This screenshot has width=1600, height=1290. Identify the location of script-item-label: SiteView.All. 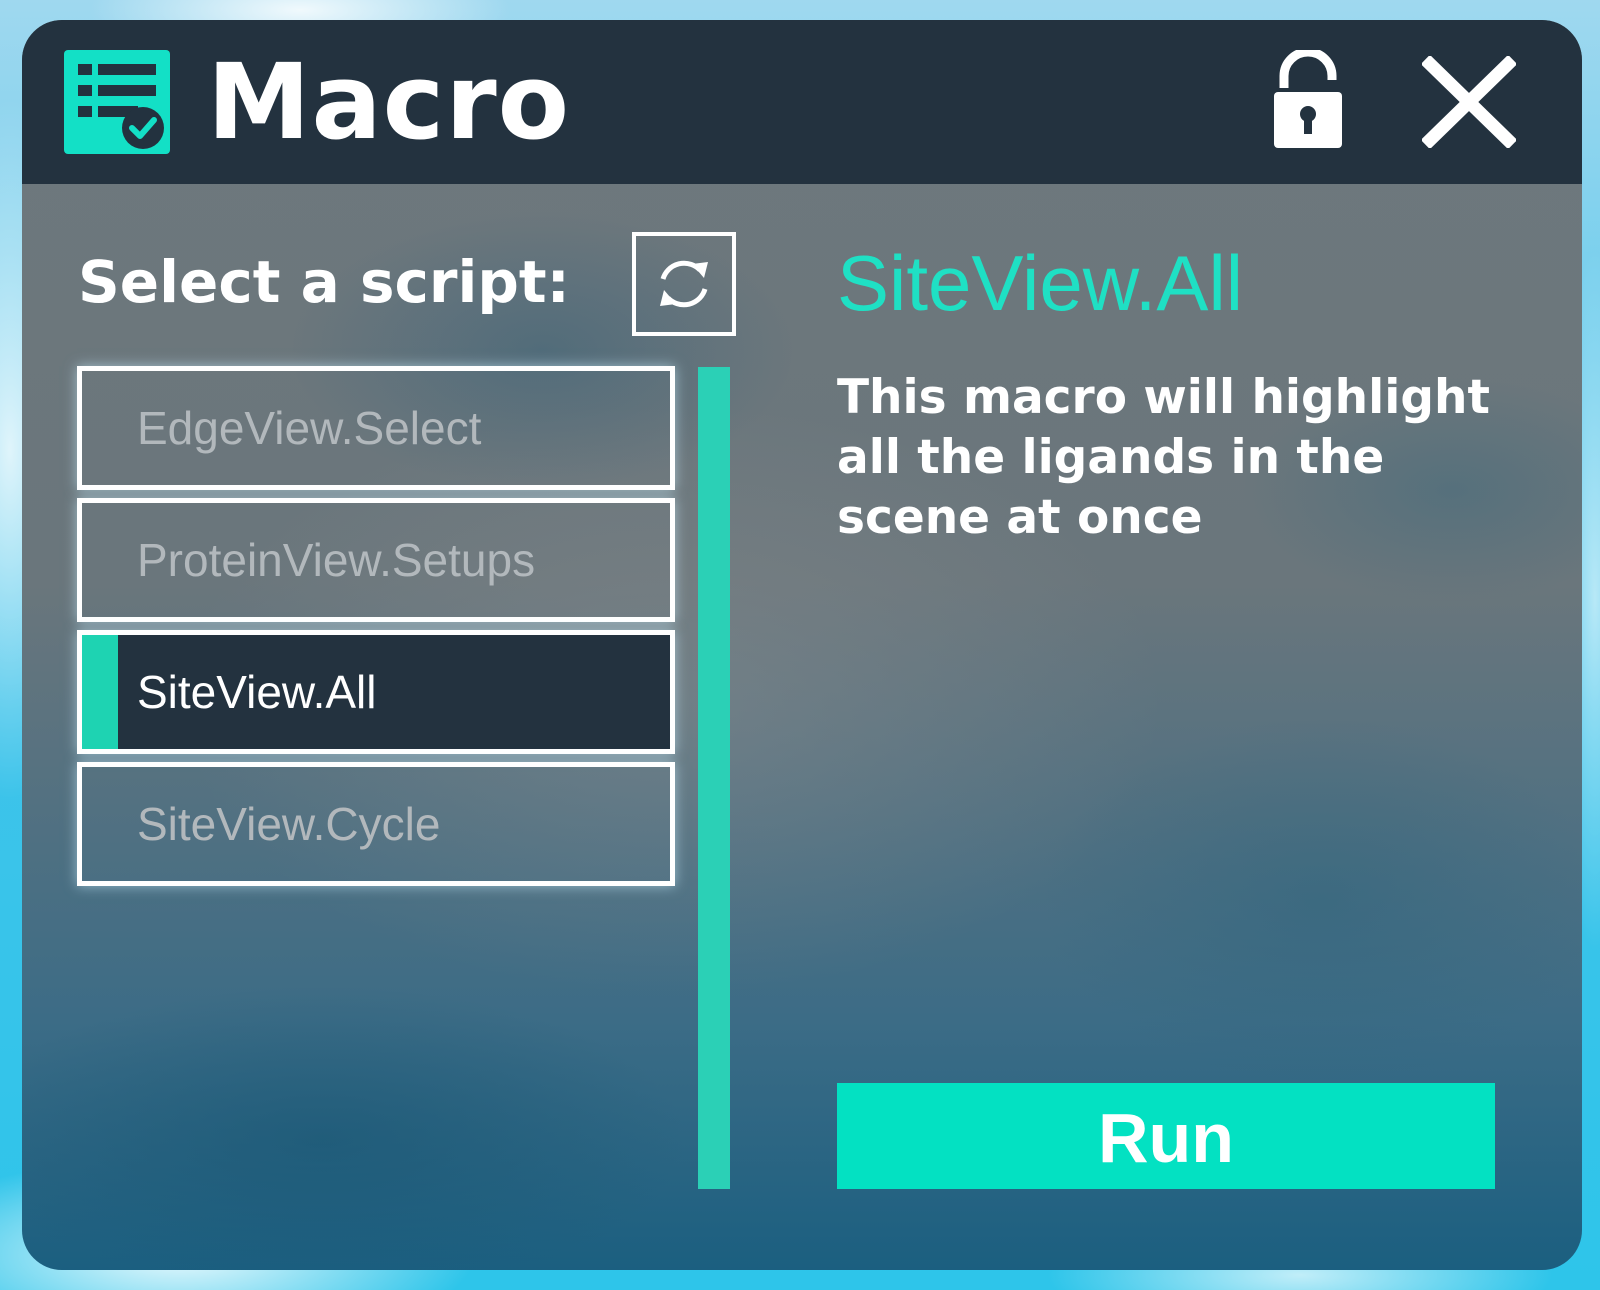
(257, 692).